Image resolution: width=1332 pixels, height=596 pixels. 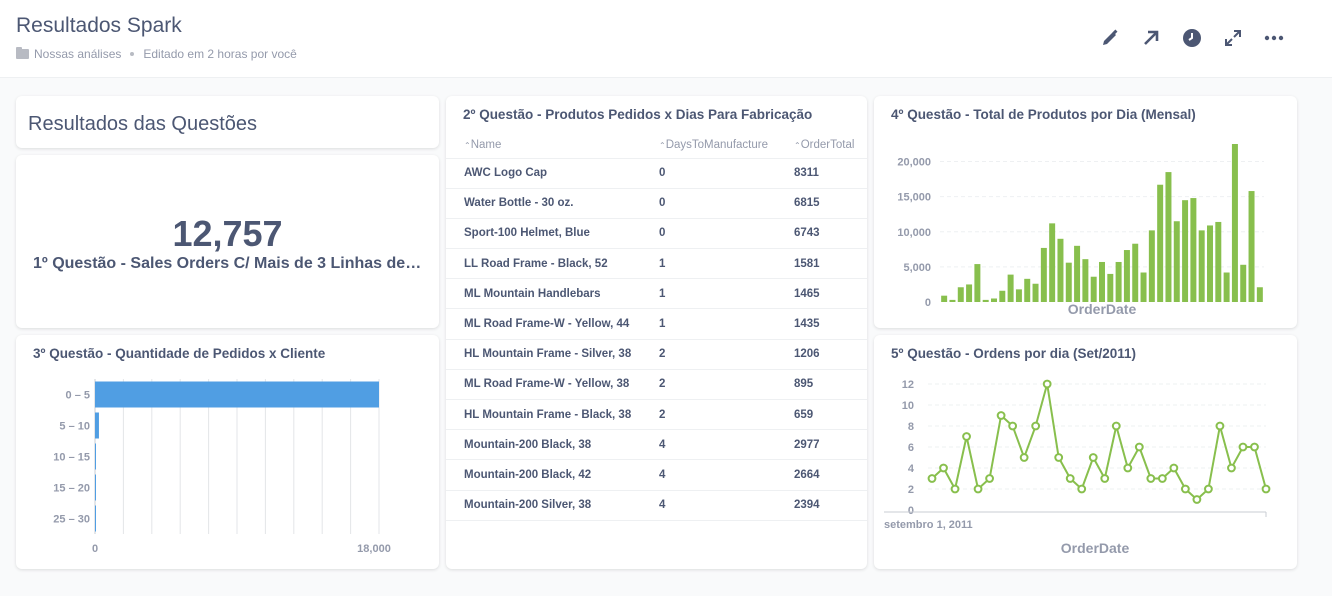 What do you see at coordinates (911, 427) in the screenshot?
I see `y-tick-label: 8` at bounding box center [911, 427].